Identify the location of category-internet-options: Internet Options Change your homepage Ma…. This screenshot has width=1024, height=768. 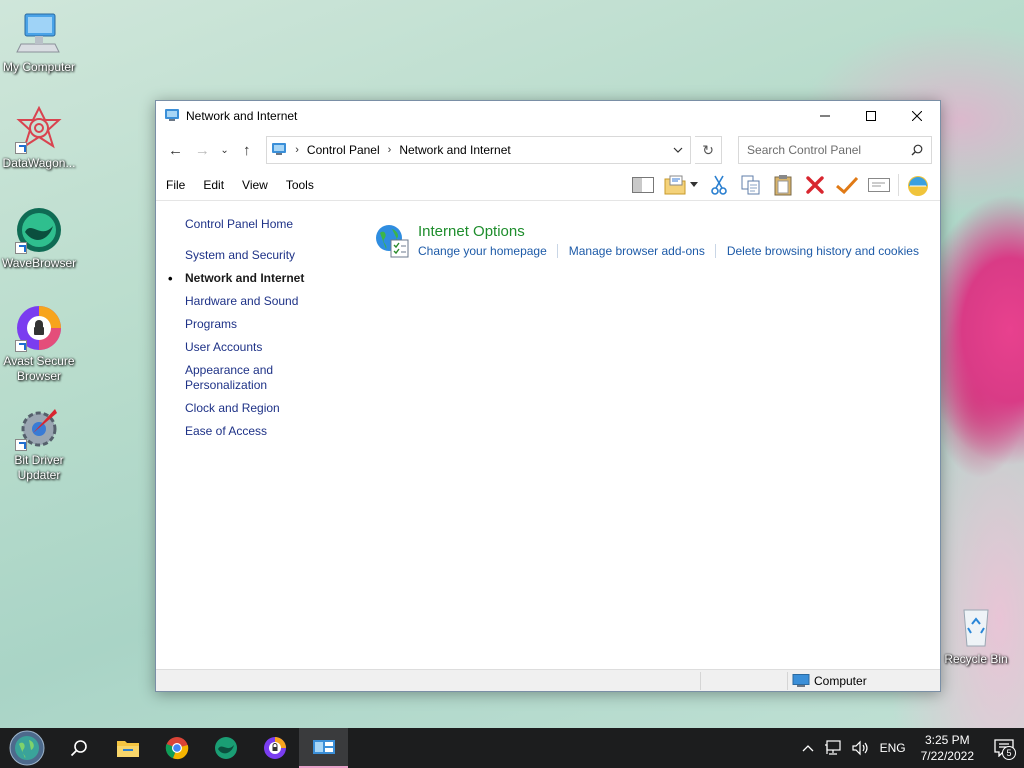
(657, 241).